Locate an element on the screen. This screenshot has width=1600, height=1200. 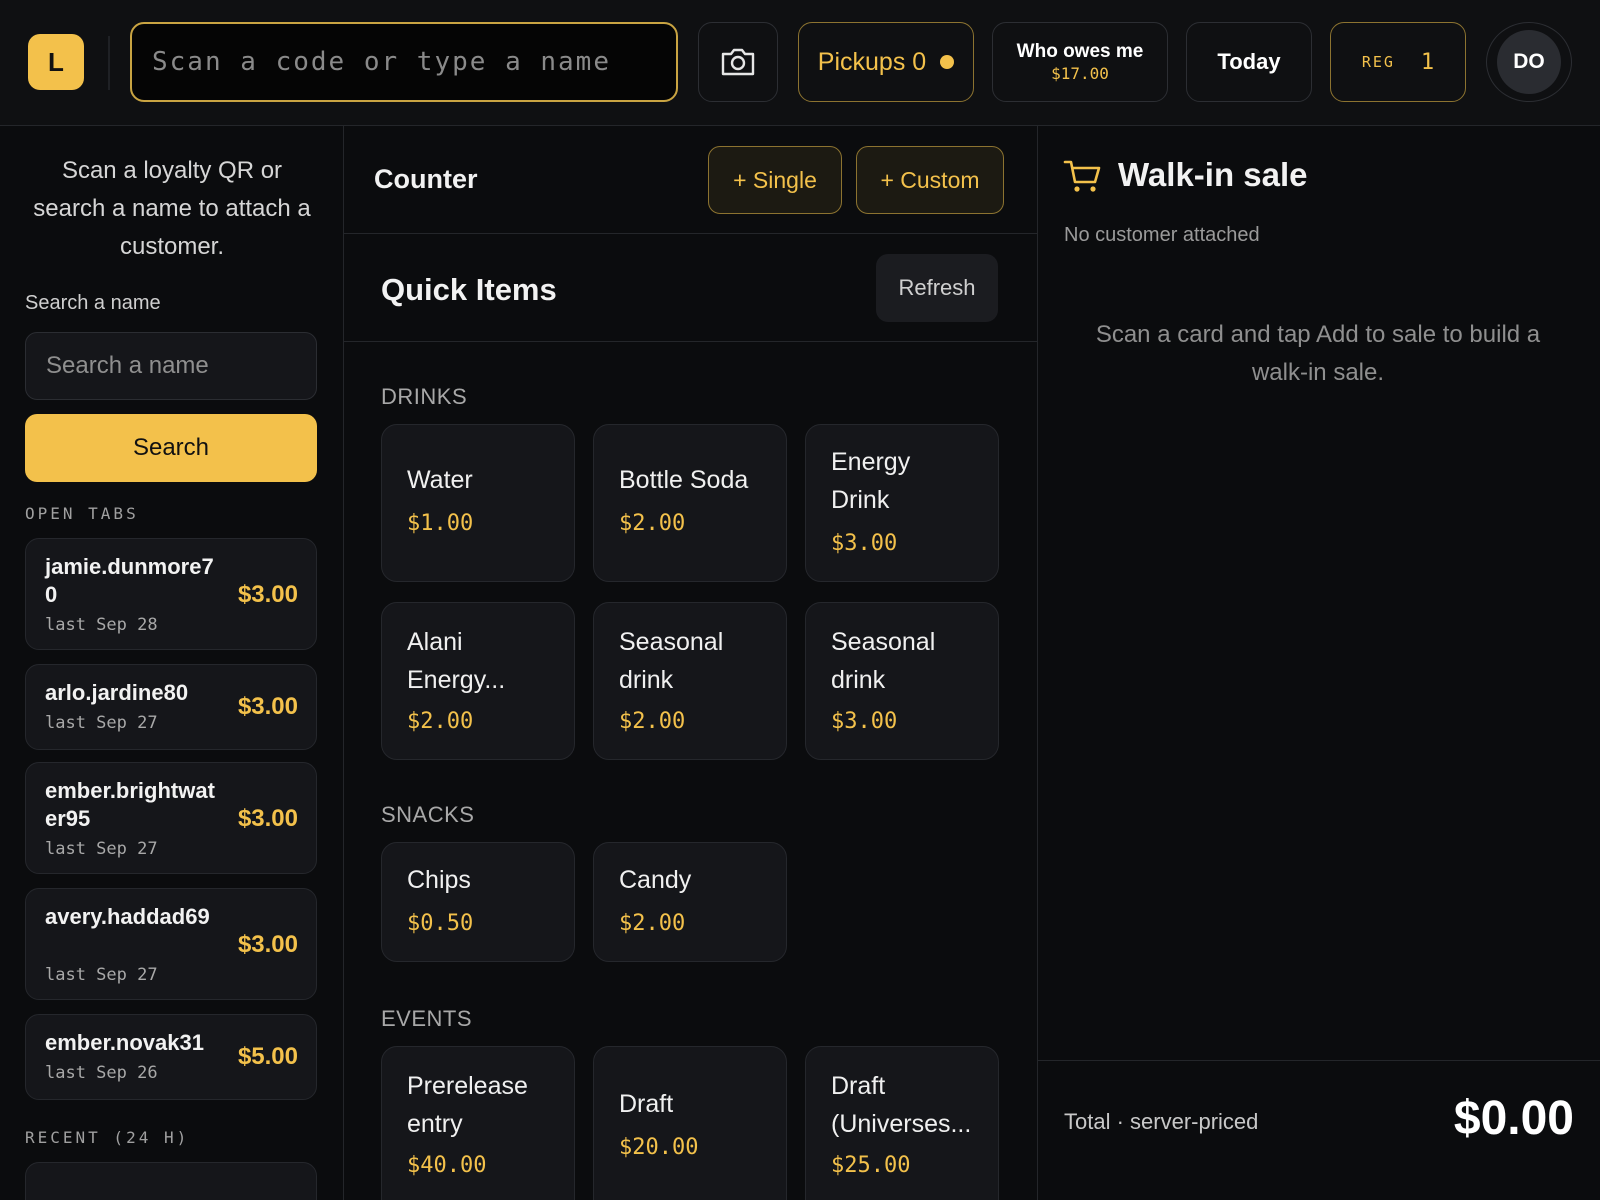
quick-item-tile: Energy Drink $3.00 is located at coordinates (902, 503).